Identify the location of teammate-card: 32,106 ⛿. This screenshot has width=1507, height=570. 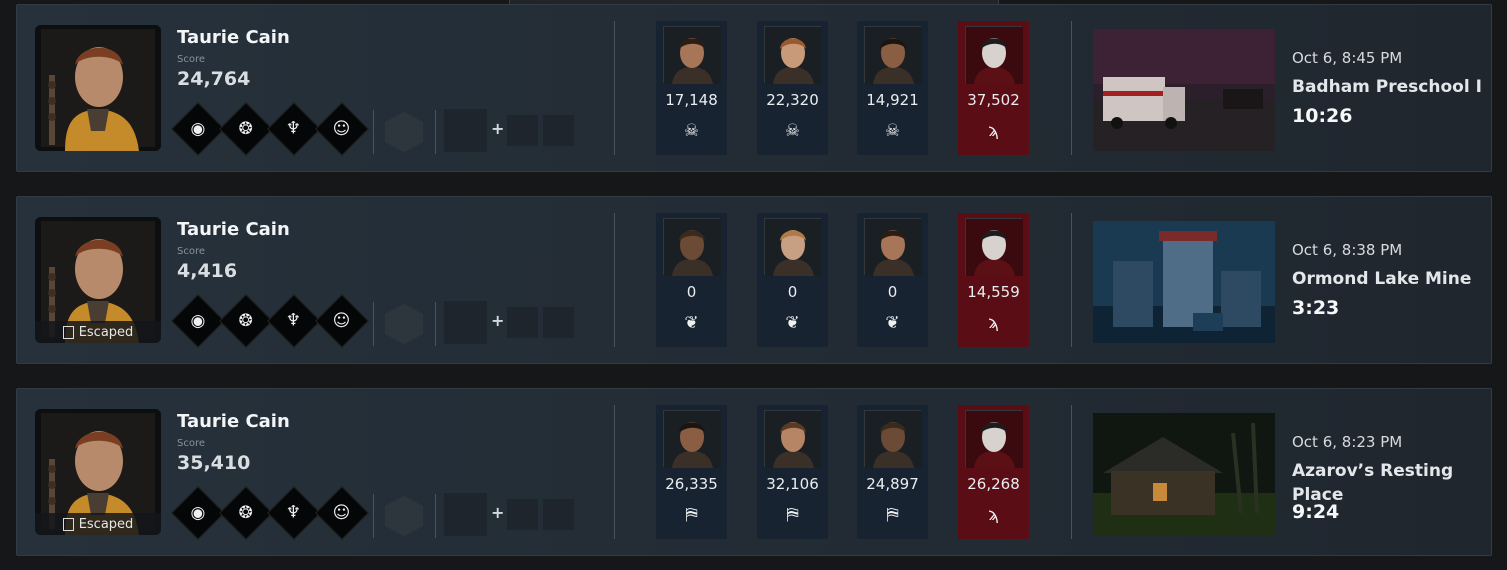
(792, 472).